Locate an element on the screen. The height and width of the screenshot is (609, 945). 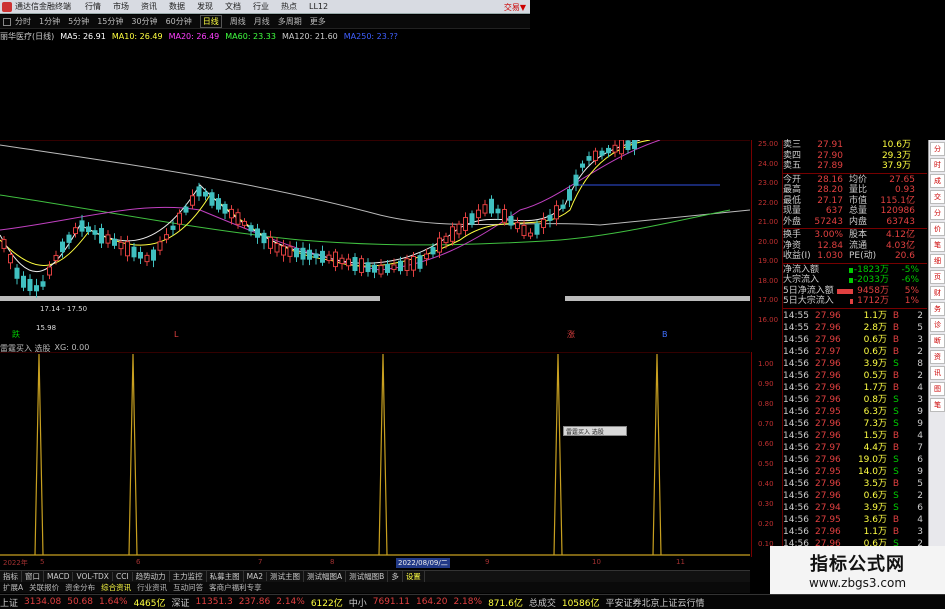
indicator-tab: 窗口 is located at coordinates (33, 576).